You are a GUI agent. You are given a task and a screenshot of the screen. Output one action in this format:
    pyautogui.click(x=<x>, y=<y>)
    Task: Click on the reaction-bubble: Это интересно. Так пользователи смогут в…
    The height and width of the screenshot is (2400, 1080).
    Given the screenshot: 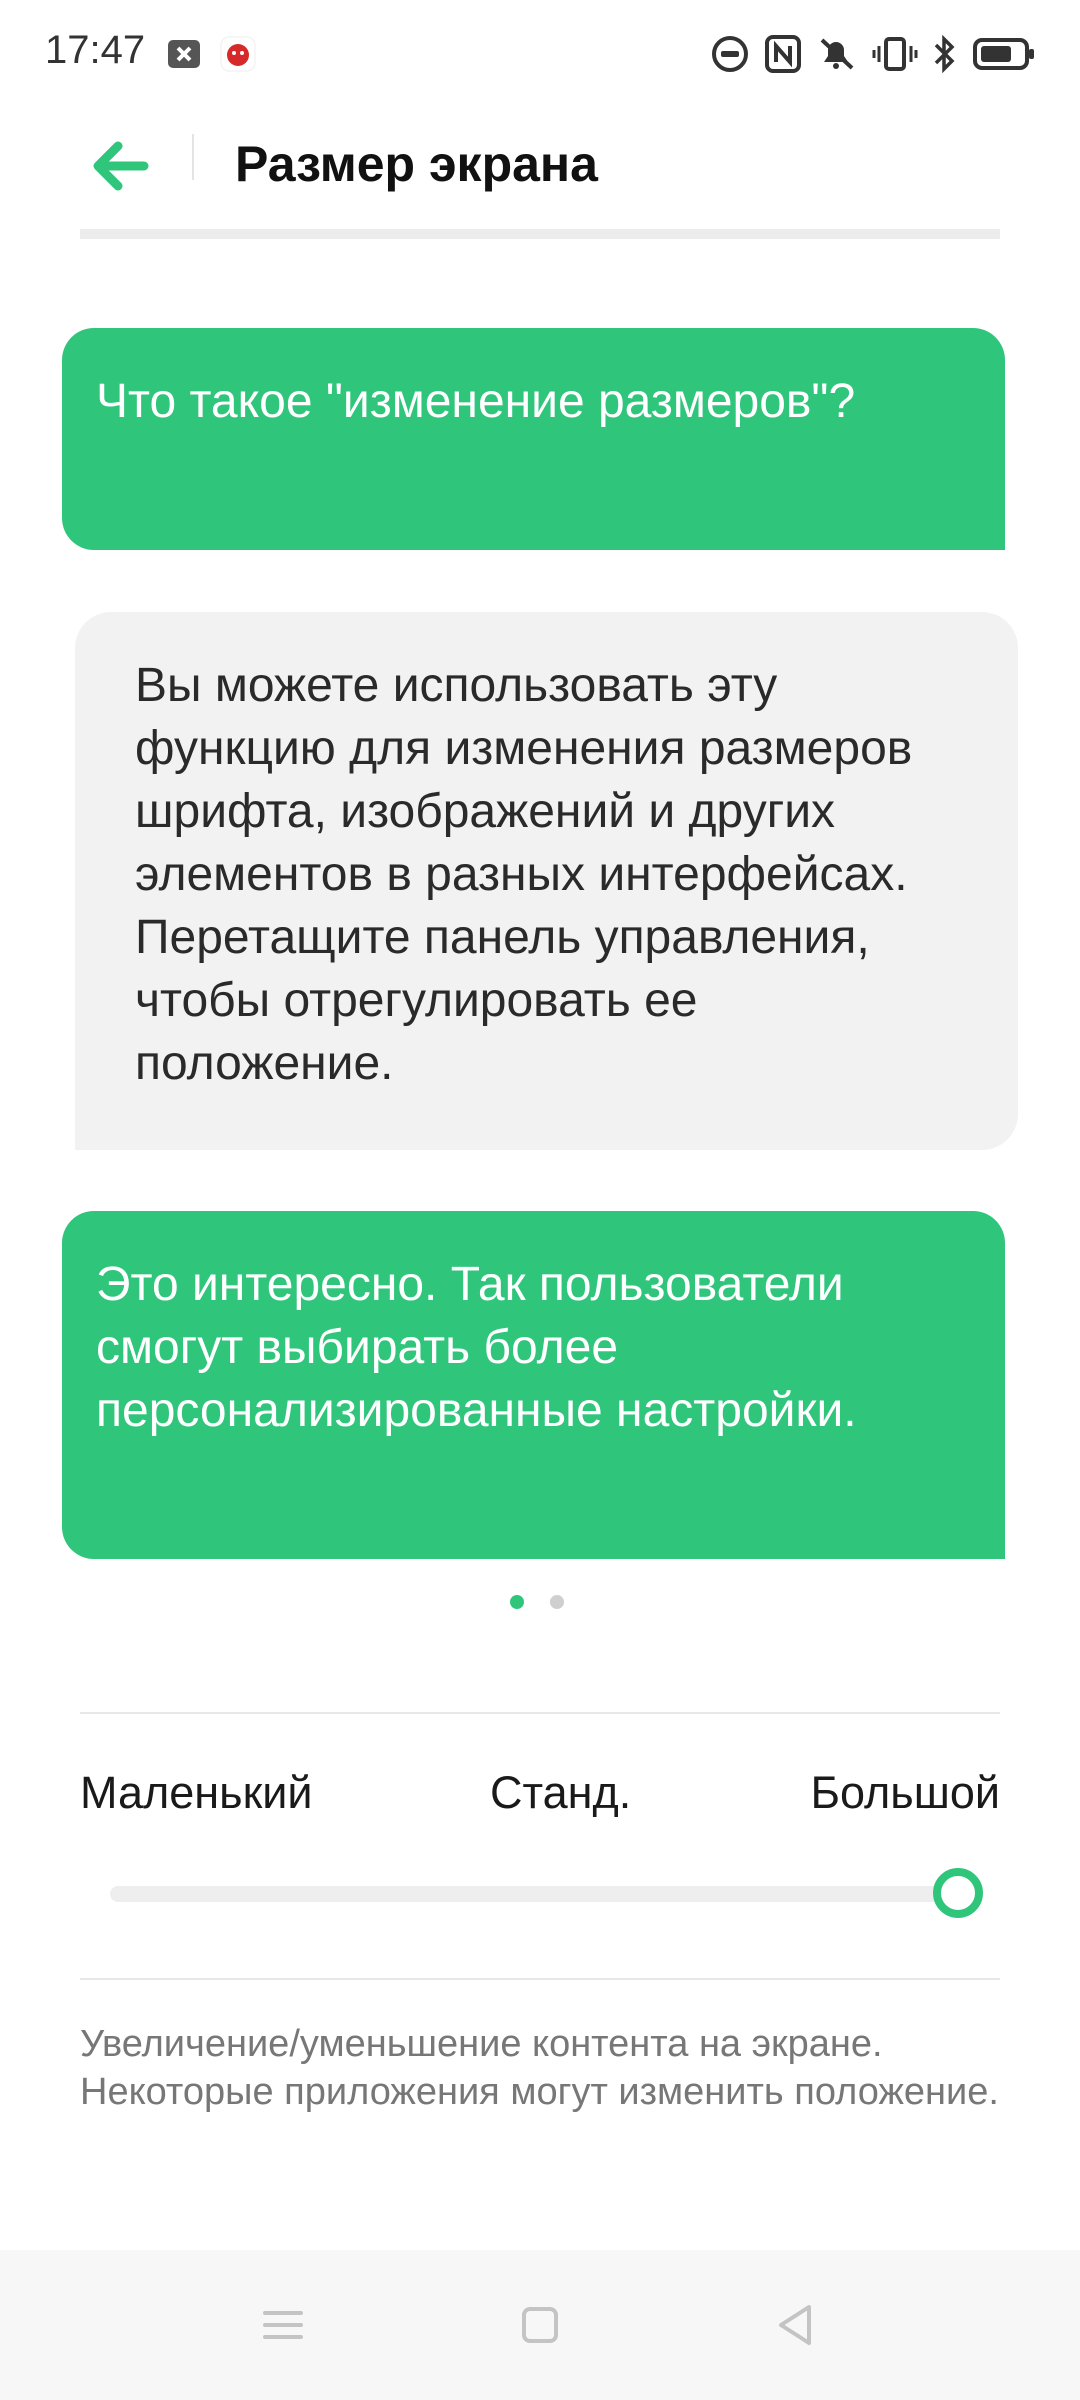 What is the action you would take?
    pyautogui.click(x=533, y=1385)
    